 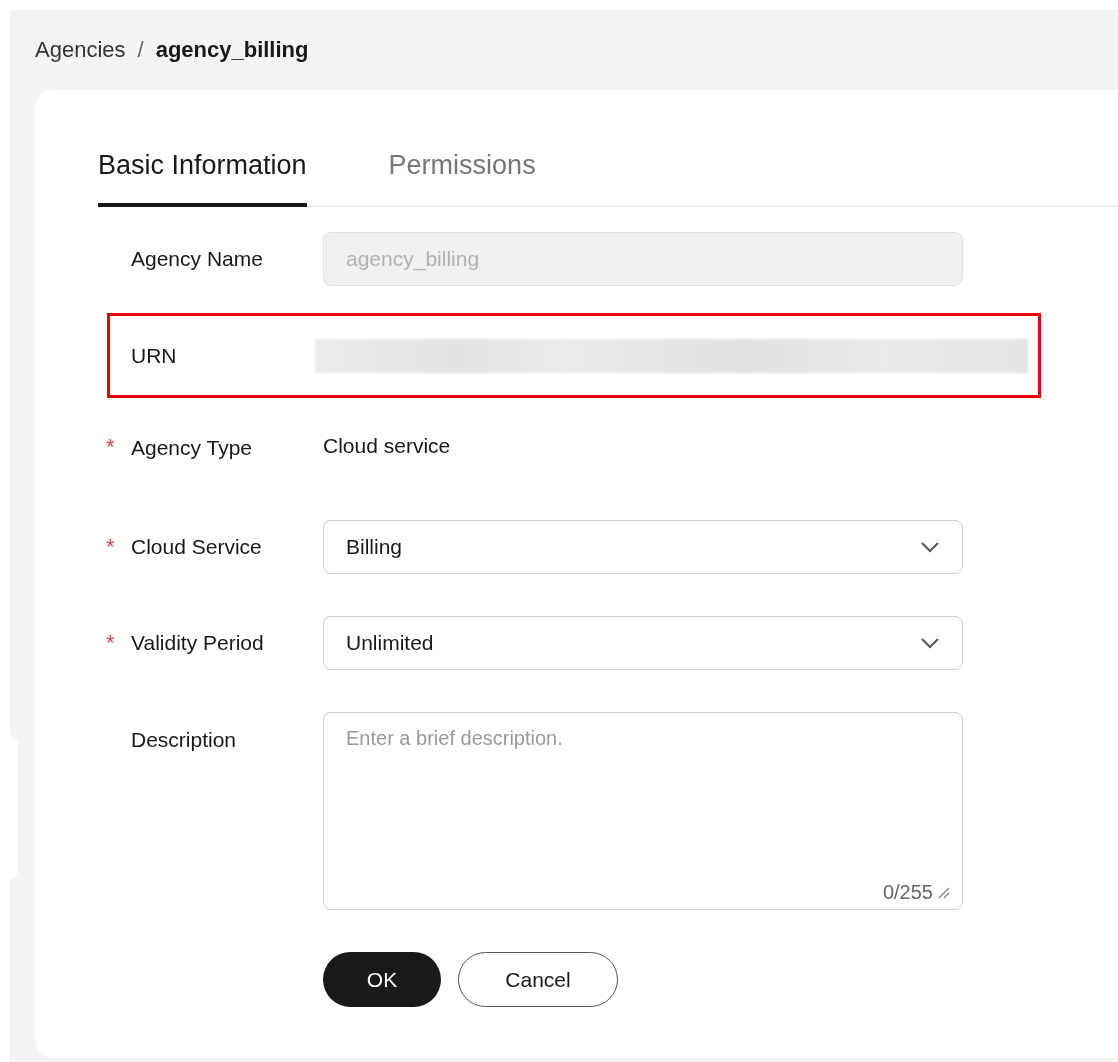 I want to click on breadcrumb-current: agency_billing, so click(x=232, y=50).